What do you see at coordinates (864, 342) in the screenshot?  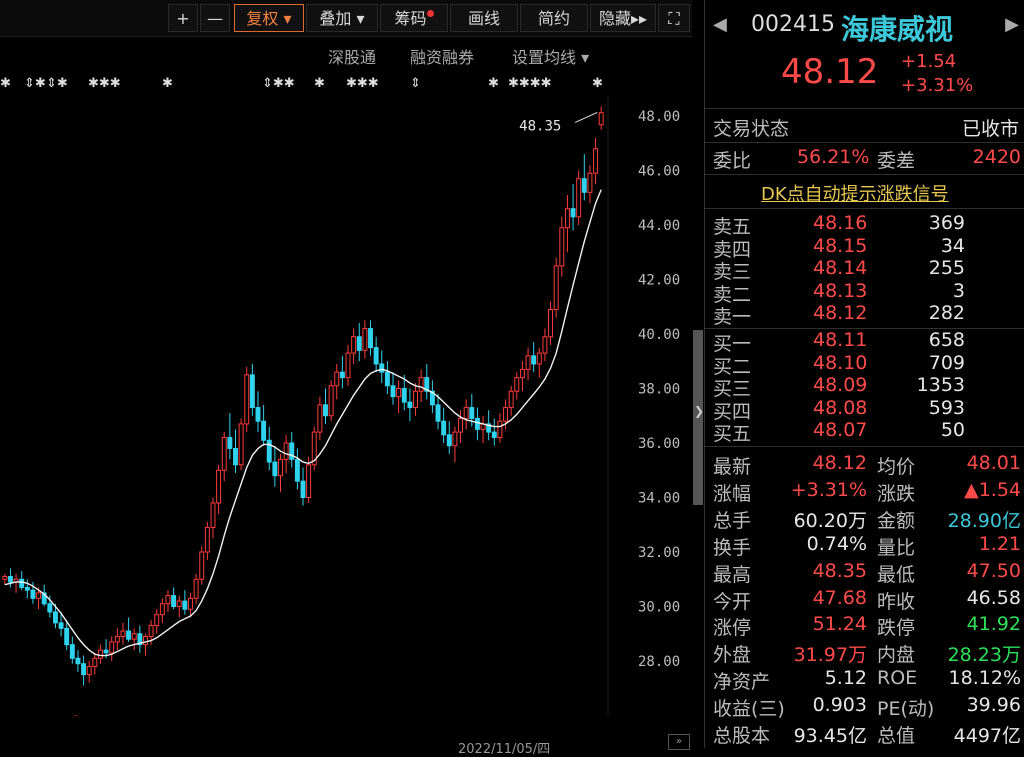 I see `bid-row: 买一 48.11 658` at bounding box center [864, 342].